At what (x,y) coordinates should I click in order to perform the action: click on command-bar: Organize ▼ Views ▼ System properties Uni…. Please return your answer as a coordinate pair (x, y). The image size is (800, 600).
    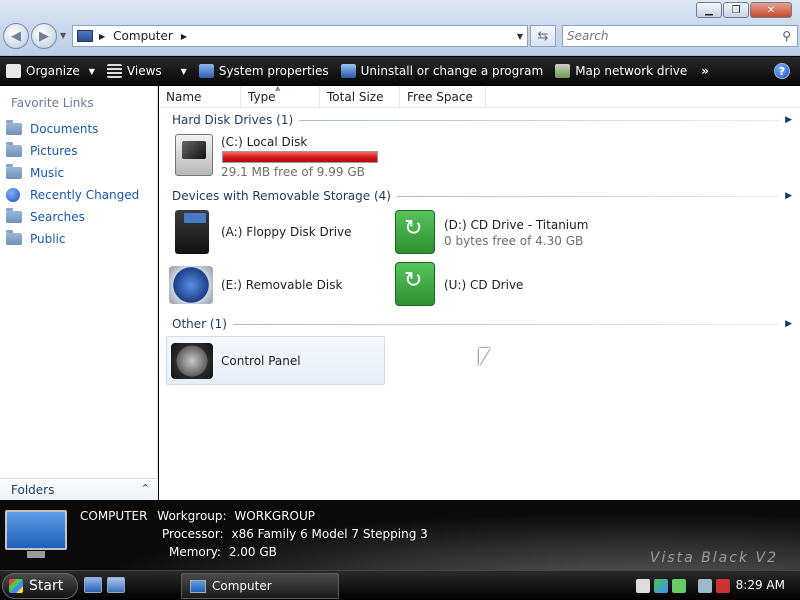
    Looking at the image, I should click on (400, 71).